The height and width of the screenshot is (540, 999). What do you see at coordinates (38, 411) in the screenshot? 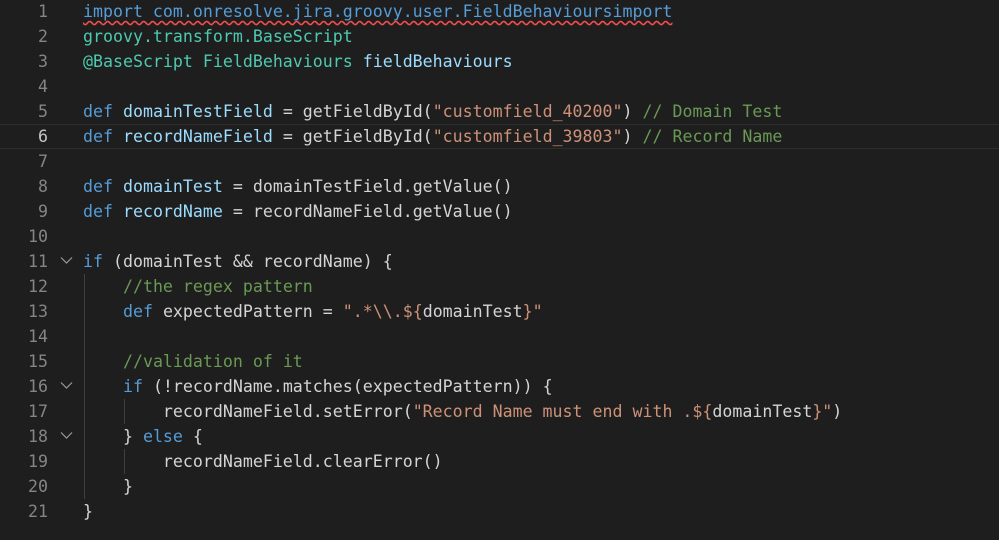
I see `line-number: 17` at bounding box center [38, 411].